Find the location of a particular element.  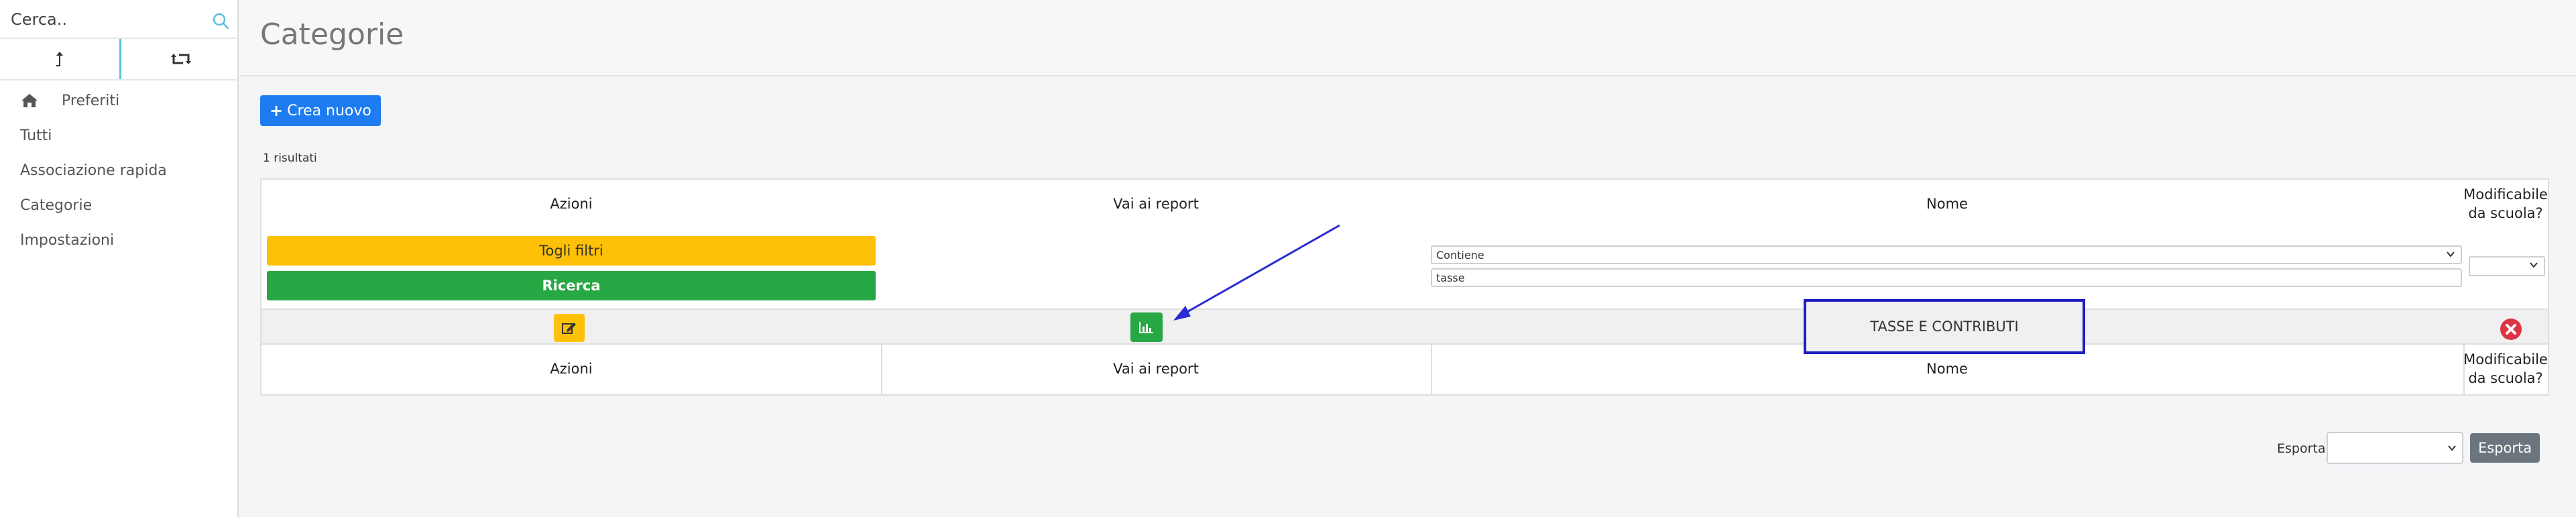

clear-filters-button: Togli filtri is located at coordinates (571, 251).